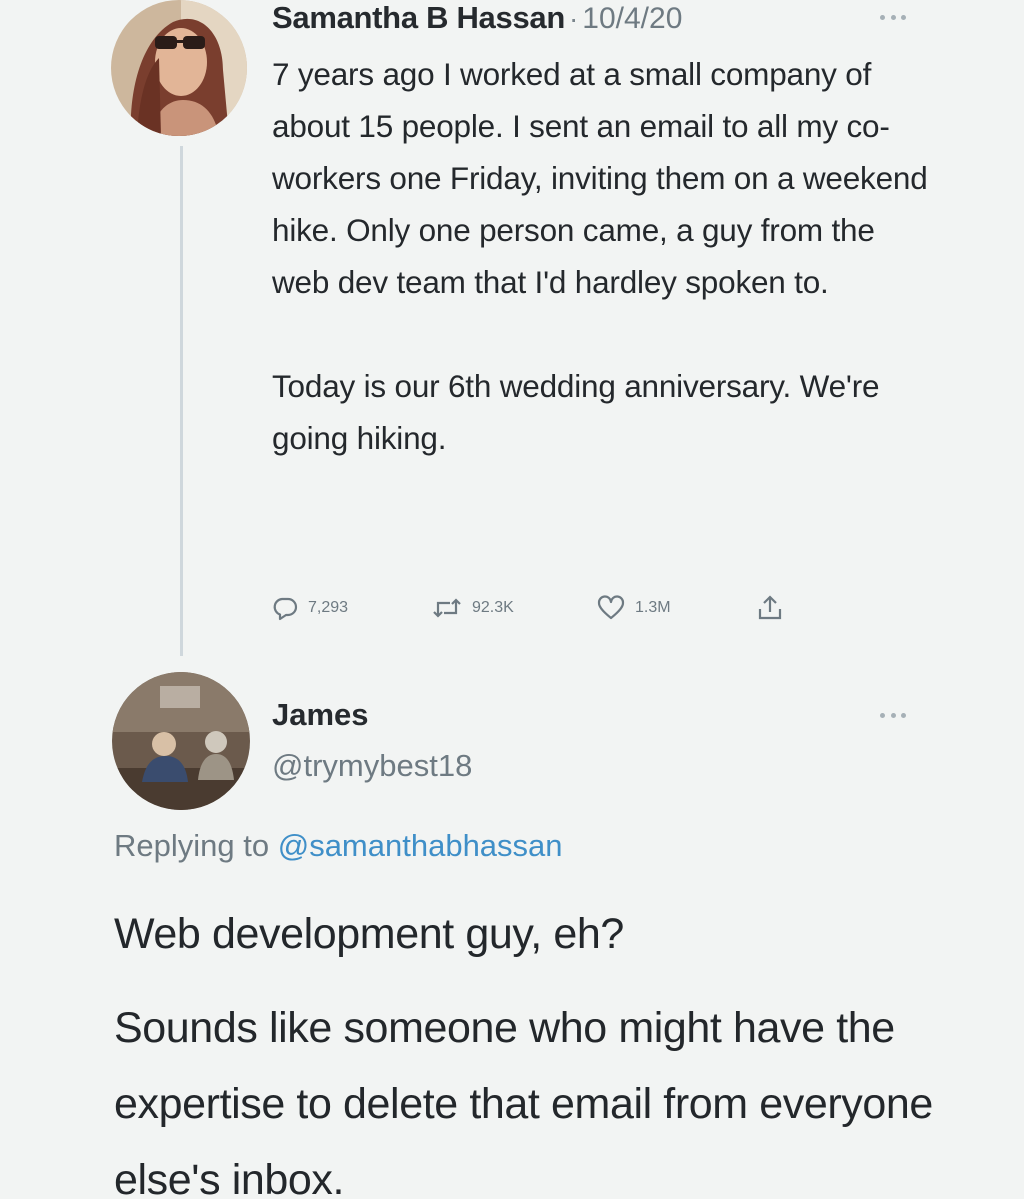  I want to click on thread-connector-line, so click(181, 401).